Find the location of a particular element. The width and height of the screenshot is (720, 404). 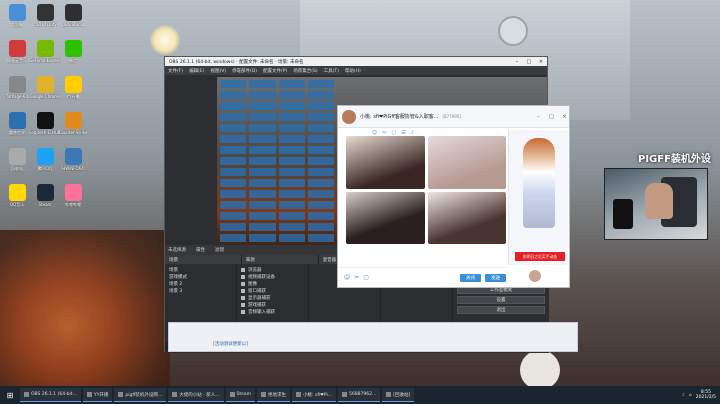

browser-panel: [活动测试更新以] is located at coordinates (373, 337).